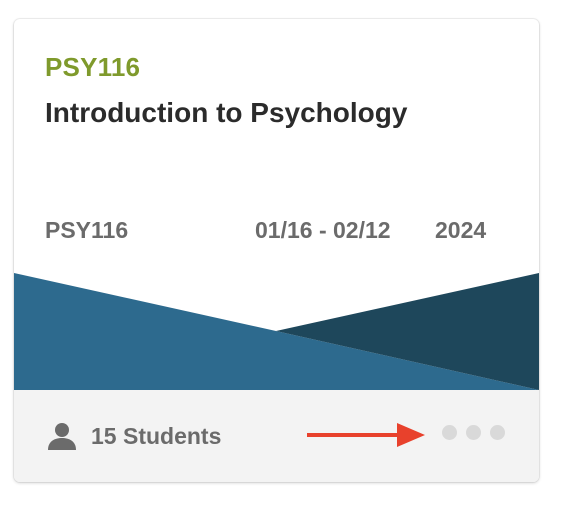  Describe the element at coordinates (323, 230) in the screenshot. I see `course-dates: 01/16 - 02/12` at that location.